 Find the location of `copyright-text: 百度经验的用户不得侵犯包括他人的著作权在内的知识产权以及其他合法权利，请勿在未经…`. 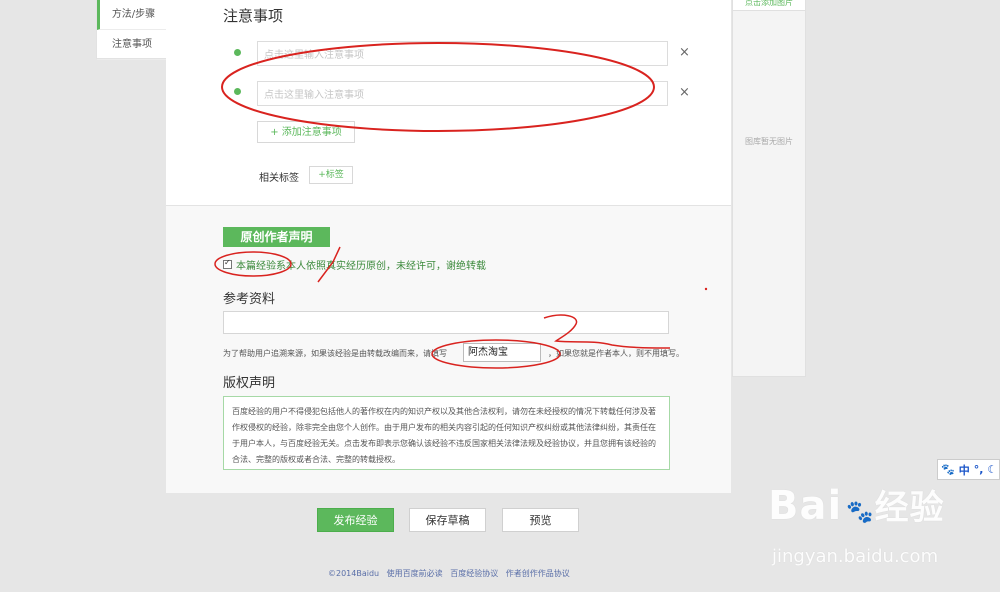

copyright-text: 百度经验的用户不得侵犯包括他人的著作权在内的知识产权以及其他合法权利，请勿在未经… is located at coordinates (446, 433).